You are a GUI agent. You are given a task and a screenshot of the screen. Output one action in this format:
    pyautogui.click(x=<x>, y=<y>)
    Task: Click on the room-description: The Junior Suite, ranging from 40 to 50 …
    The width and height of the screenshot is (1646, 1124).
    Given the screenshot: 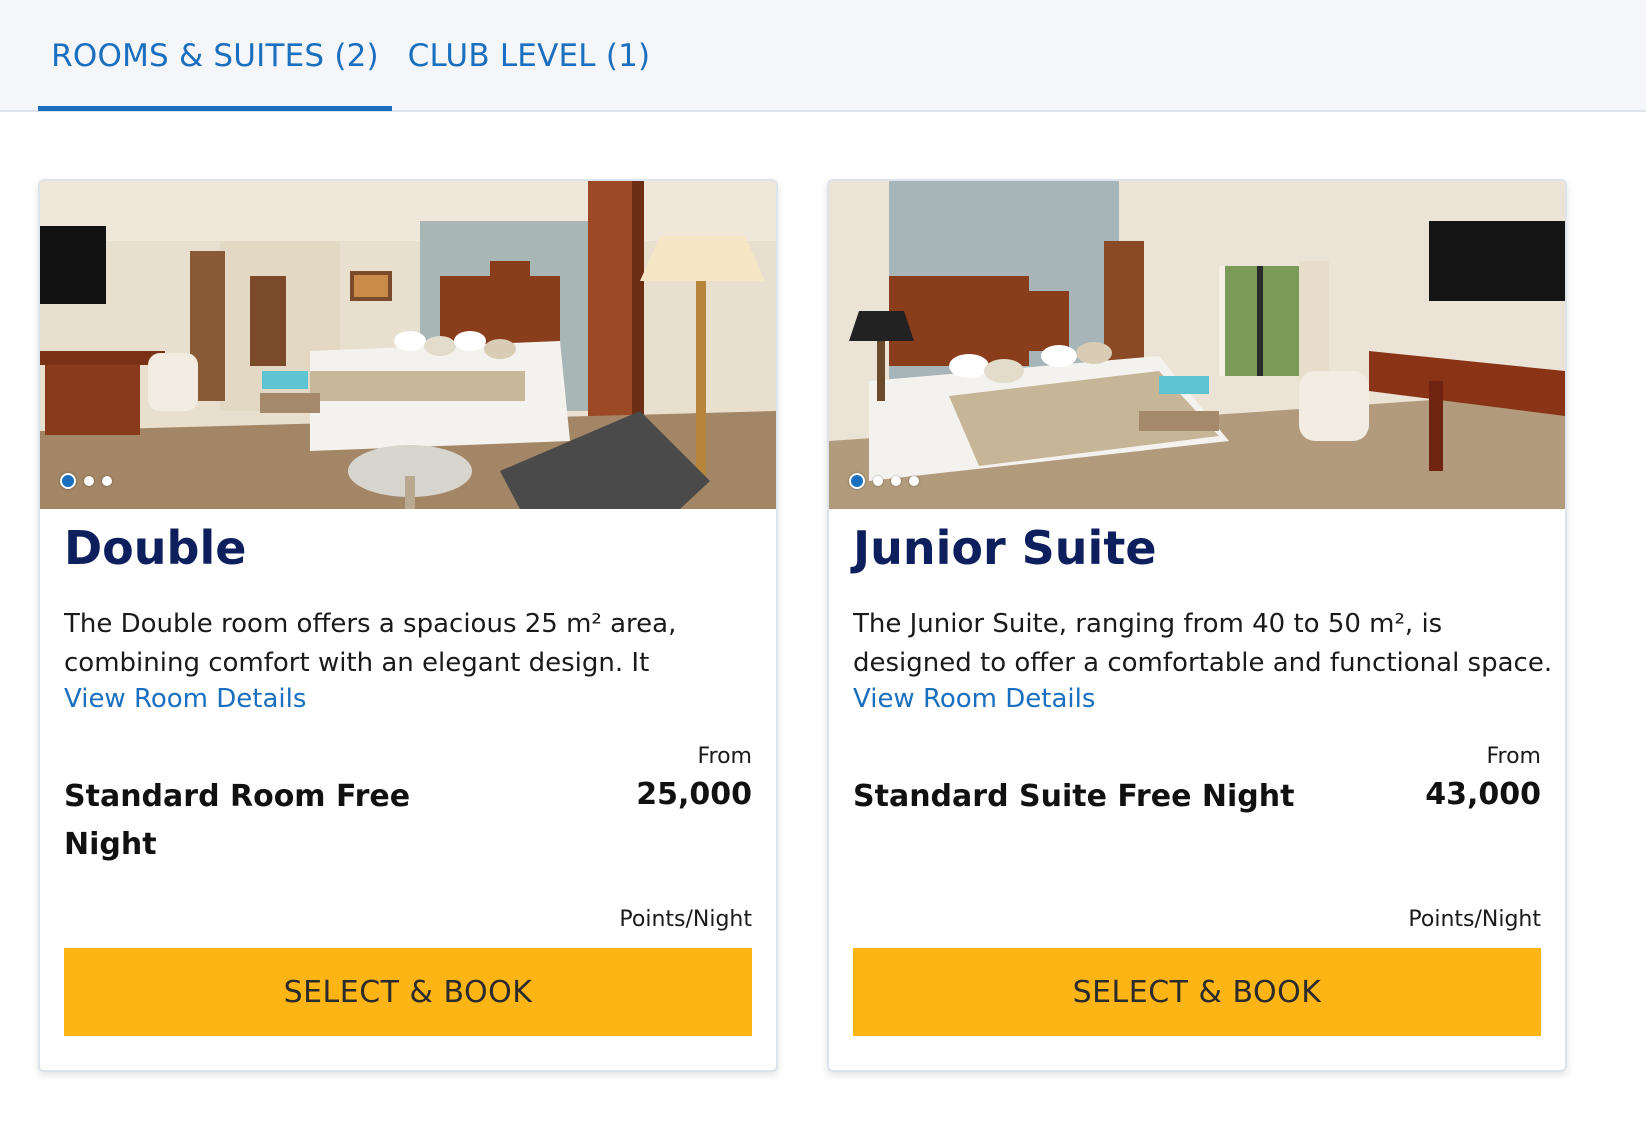 What is the action you would take?
    pyautogui.click(x=1203, y=643)
    